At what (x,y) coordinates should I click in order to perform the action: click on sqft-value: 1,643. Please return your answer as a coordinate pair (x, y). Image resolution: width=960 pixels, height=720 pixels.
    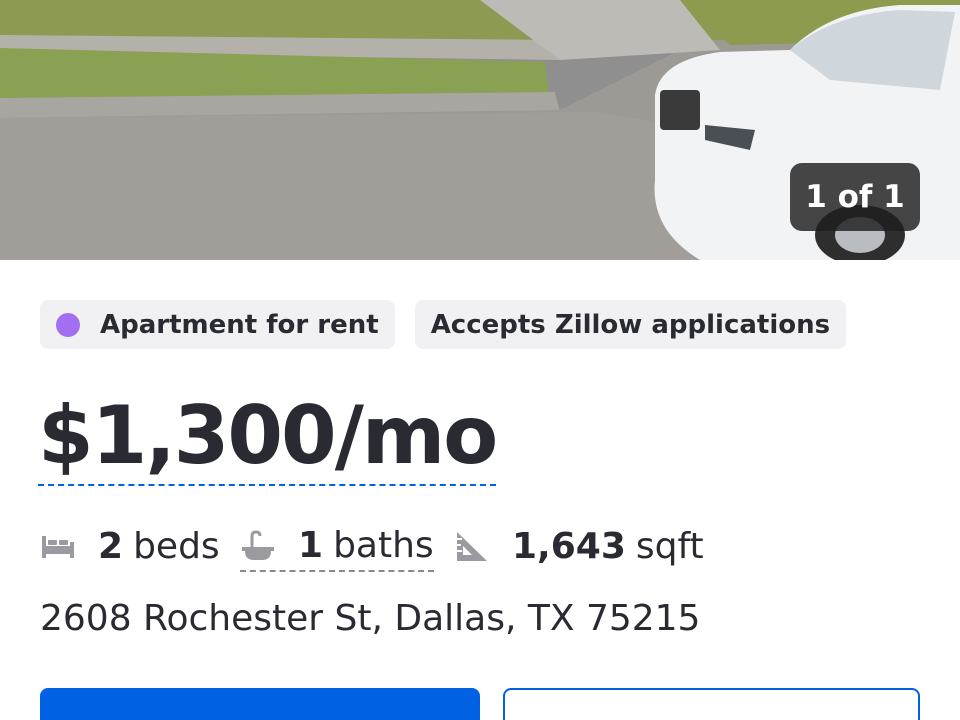
    Looking at the image, I should click on (569, 546).